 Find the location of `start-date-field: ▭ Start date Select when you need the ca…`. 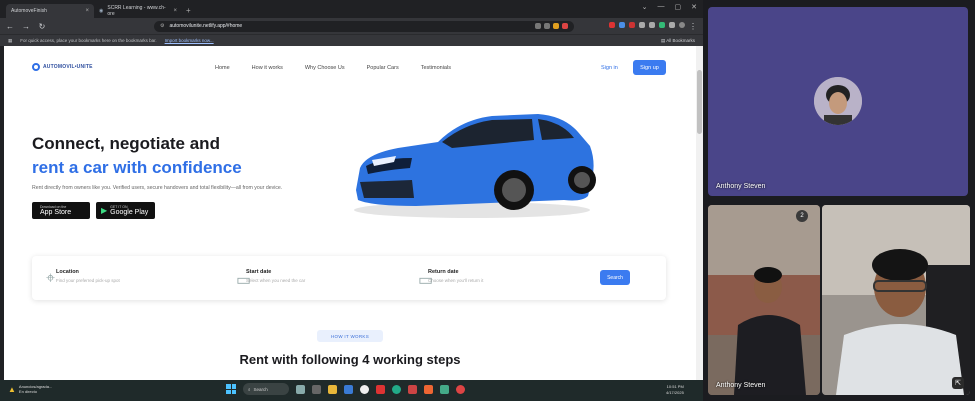

start-date-field: ▭ Start date Select when you need the ca… is located at coordinates (271, 279).